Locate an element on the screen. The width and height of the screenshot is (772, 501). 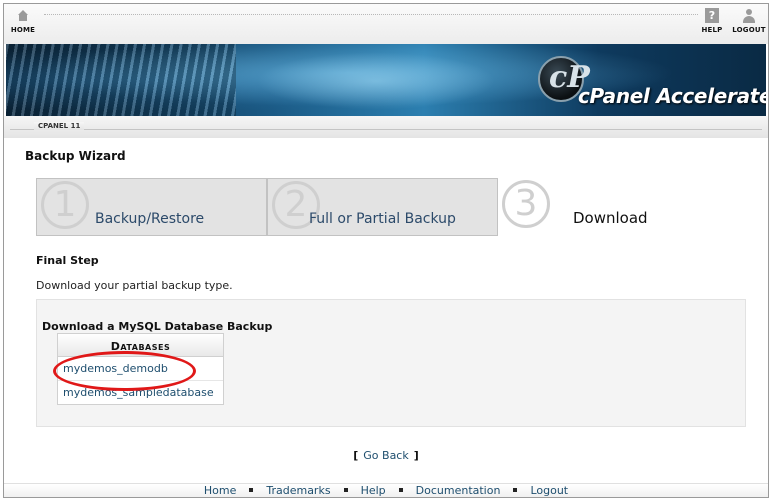
version-bar-rule is located at coordinates (386, 129).